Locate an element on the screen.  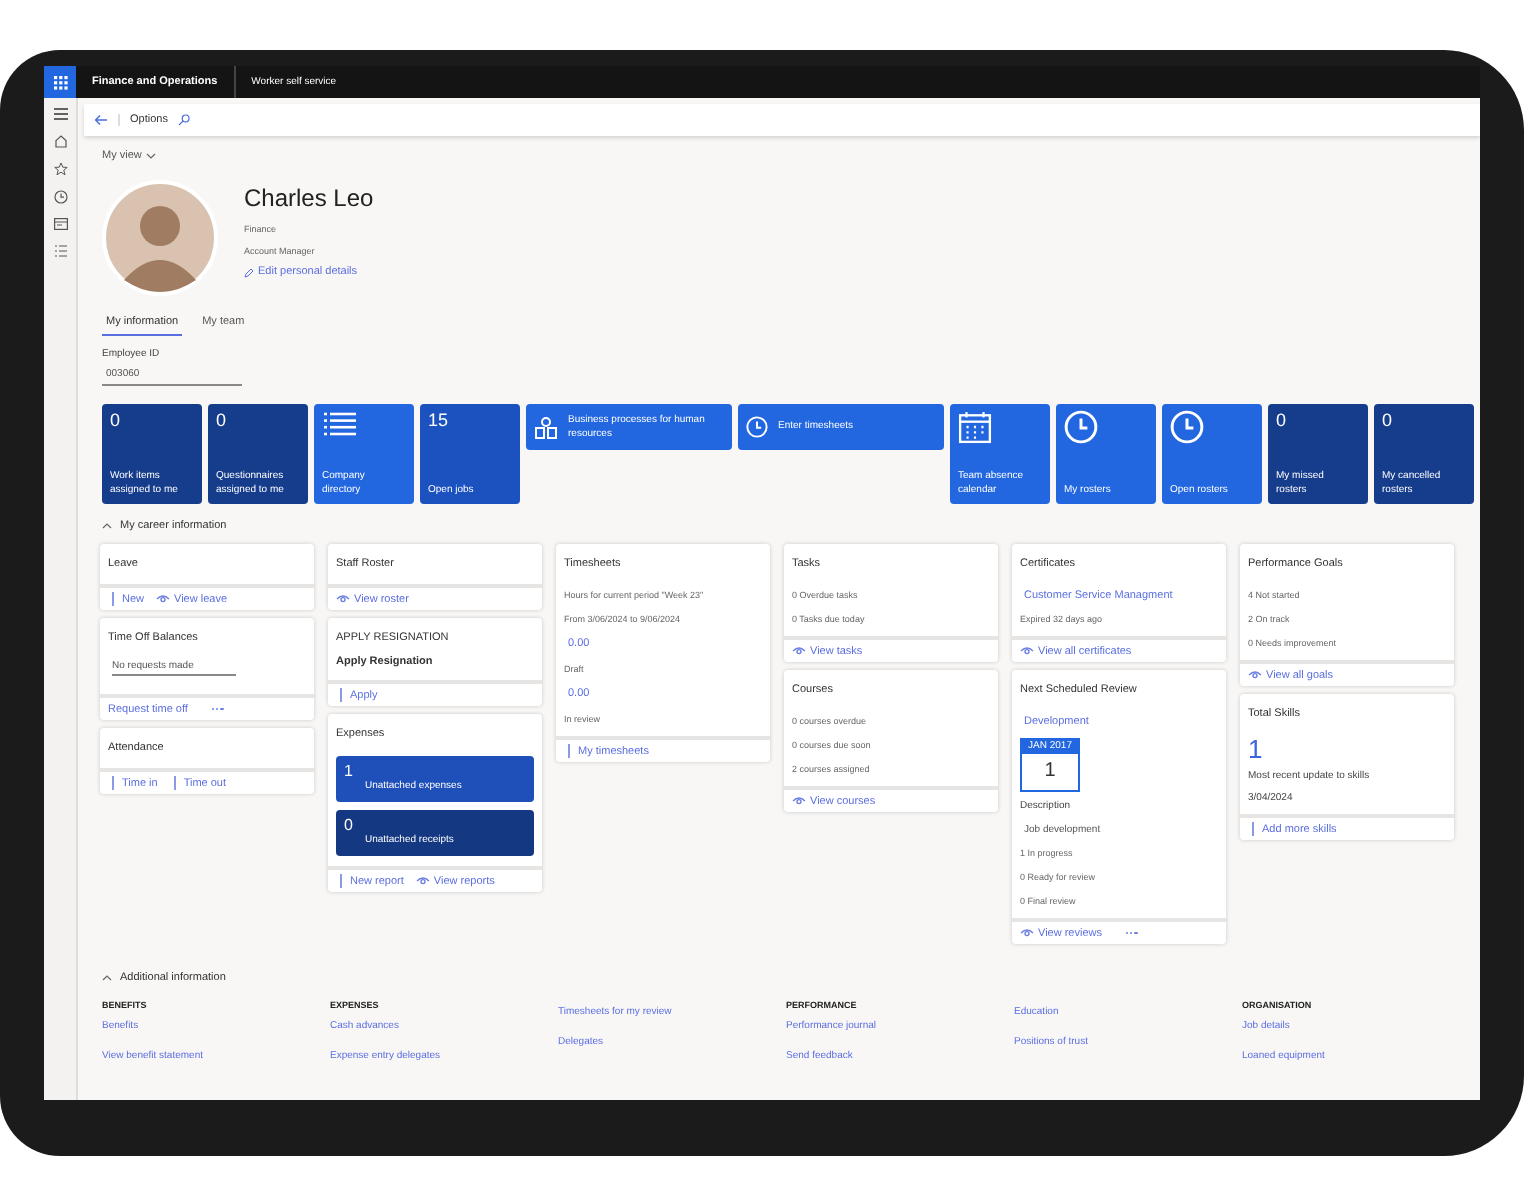
list-icon is located at coordinates (340, 424).